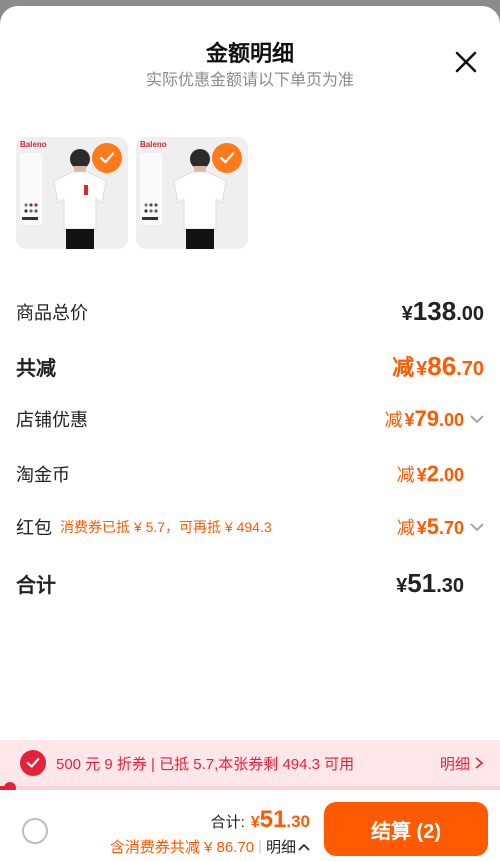 This screenshot has height=861, width=500. What do you see at coordinates (250, 419) in the screenshot?
I see `store-discount-row: 店铺优惠 减 ¥ 79 .00` at bounding box center [250, 419].